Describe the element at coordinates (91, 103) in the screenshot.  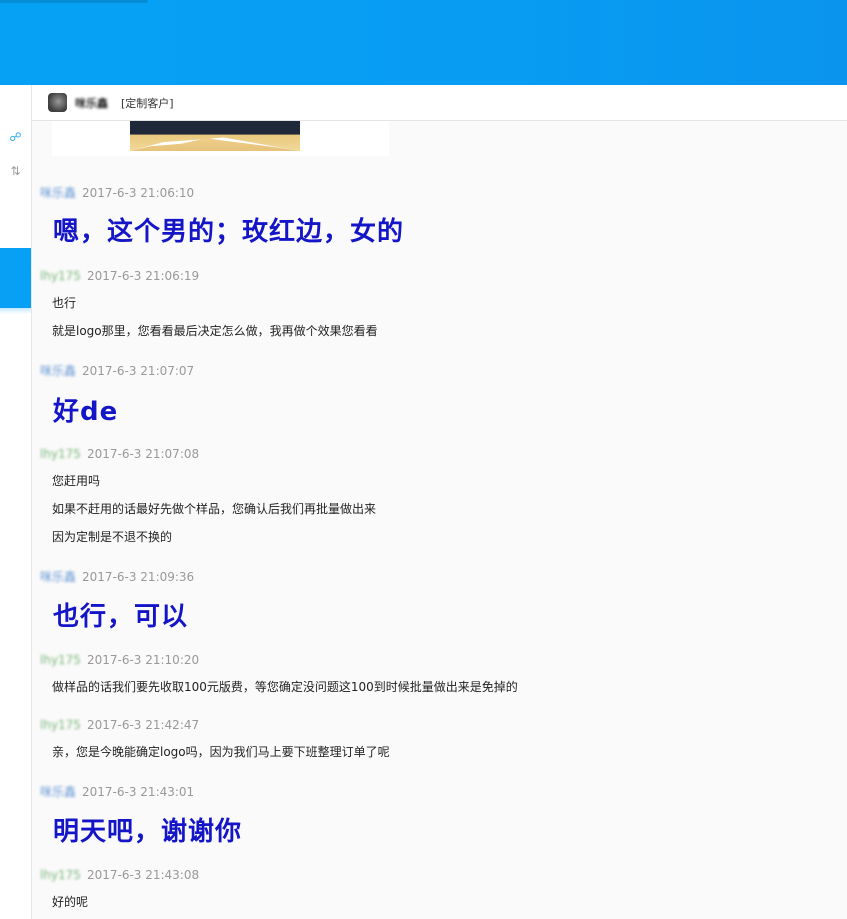
I see `contact-name: 咪乐鑫` at that location.